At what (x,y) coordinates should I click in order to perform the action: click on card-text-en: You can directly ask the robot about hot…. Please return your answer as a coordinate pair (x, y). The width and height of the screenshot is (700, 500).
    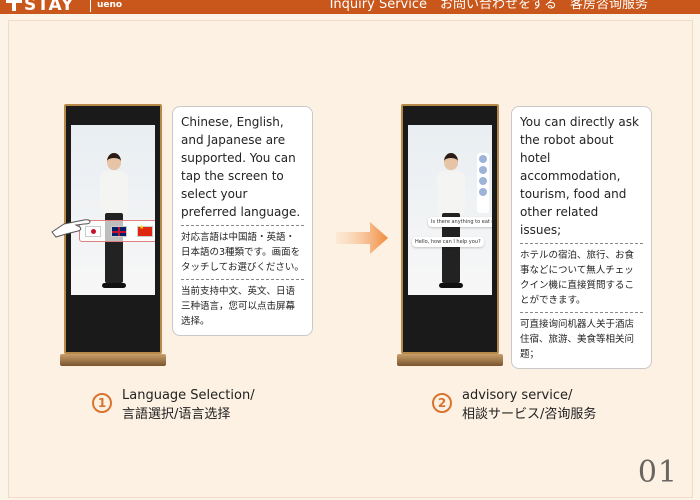
    Looking at the image, I should click on (579, 176).